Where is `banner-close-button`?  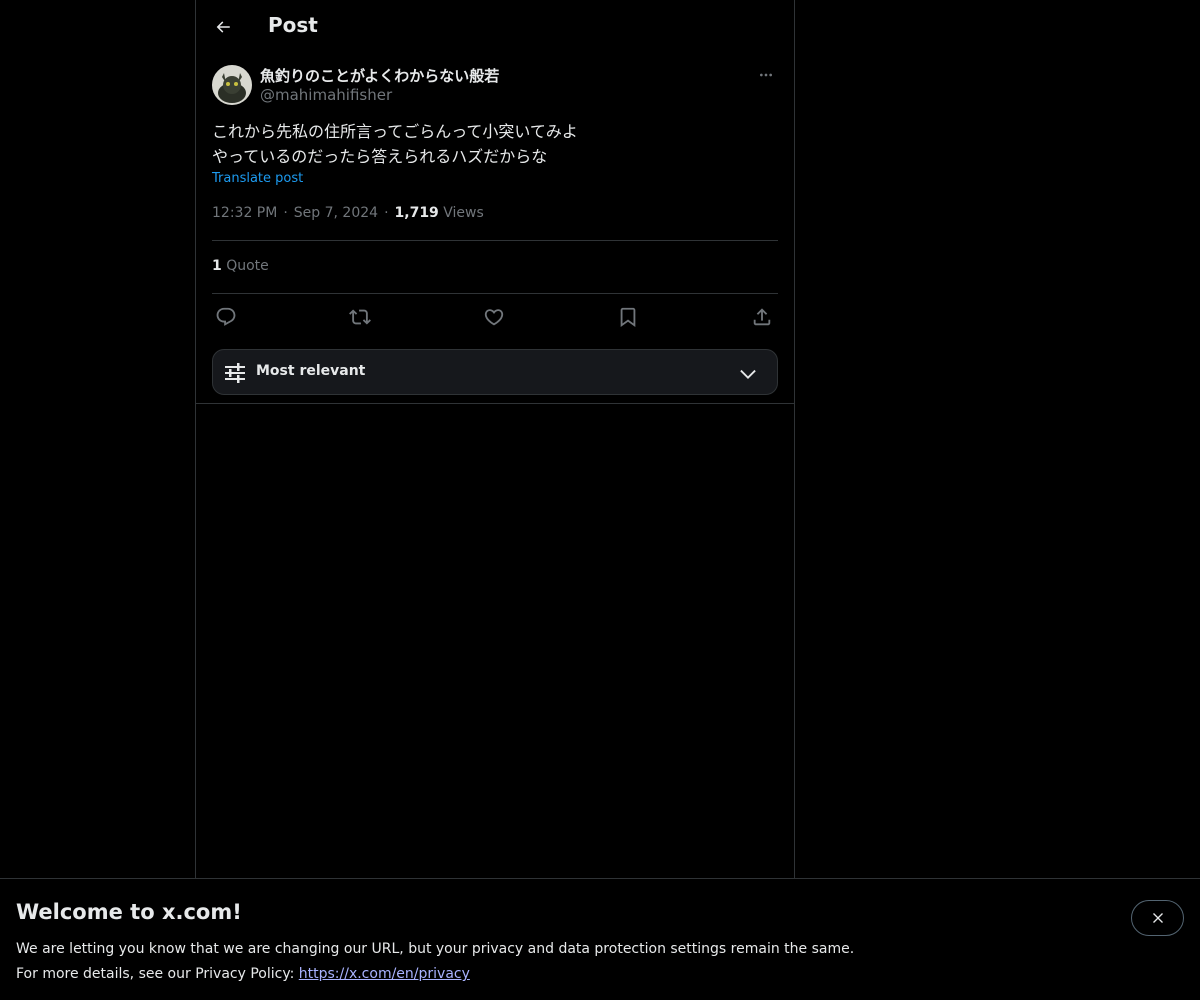
banner-close-button is located at coordinates (1157, 918).